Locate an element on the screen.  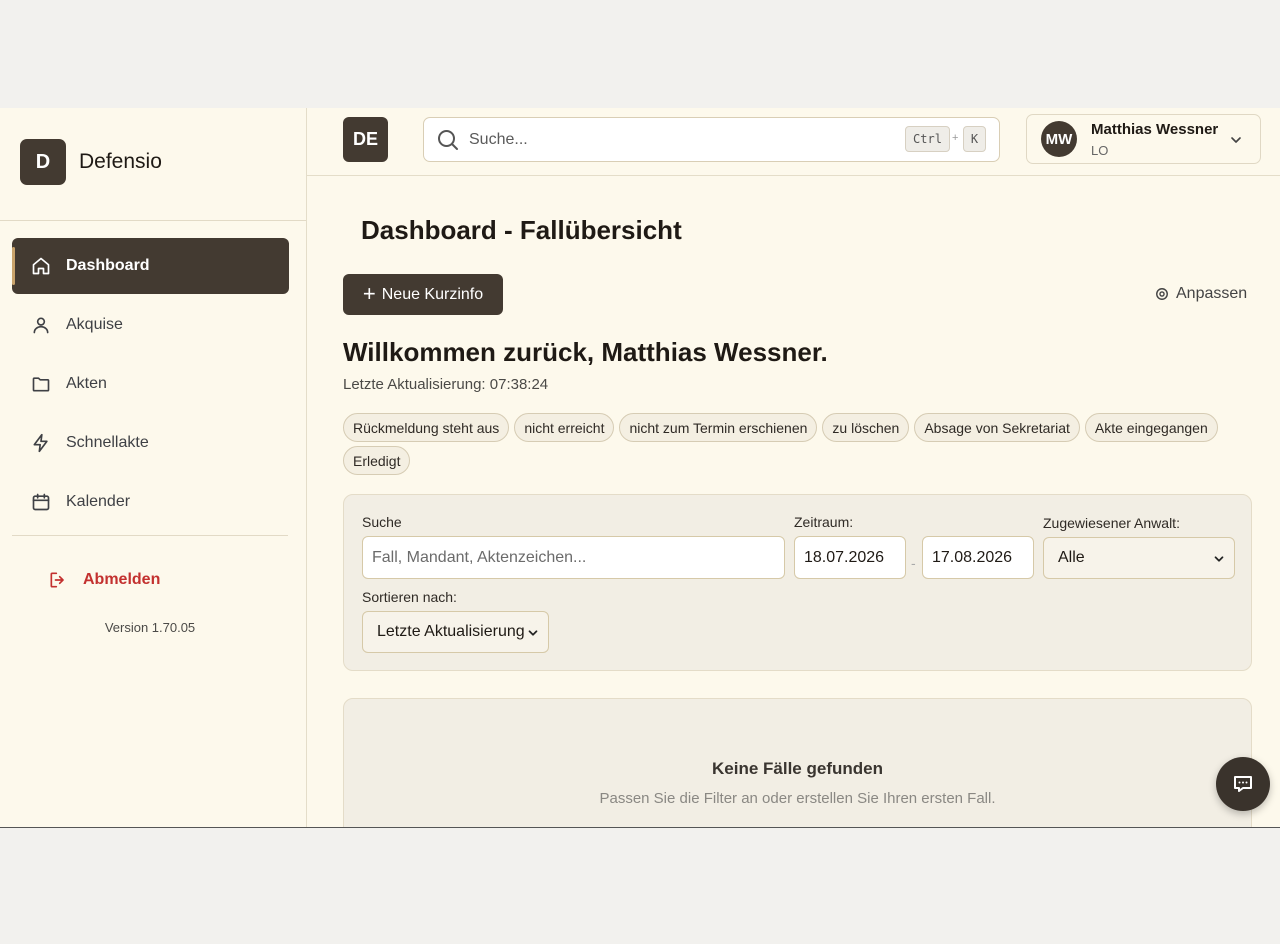
user-icon is located at coordinates (41, 325).